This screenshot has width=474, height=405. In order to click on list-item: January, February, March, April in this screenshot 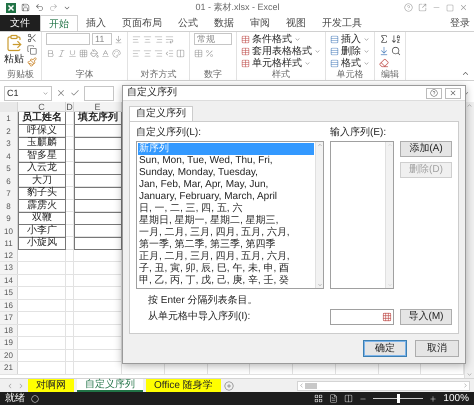, I will do `click(226, 197)`.